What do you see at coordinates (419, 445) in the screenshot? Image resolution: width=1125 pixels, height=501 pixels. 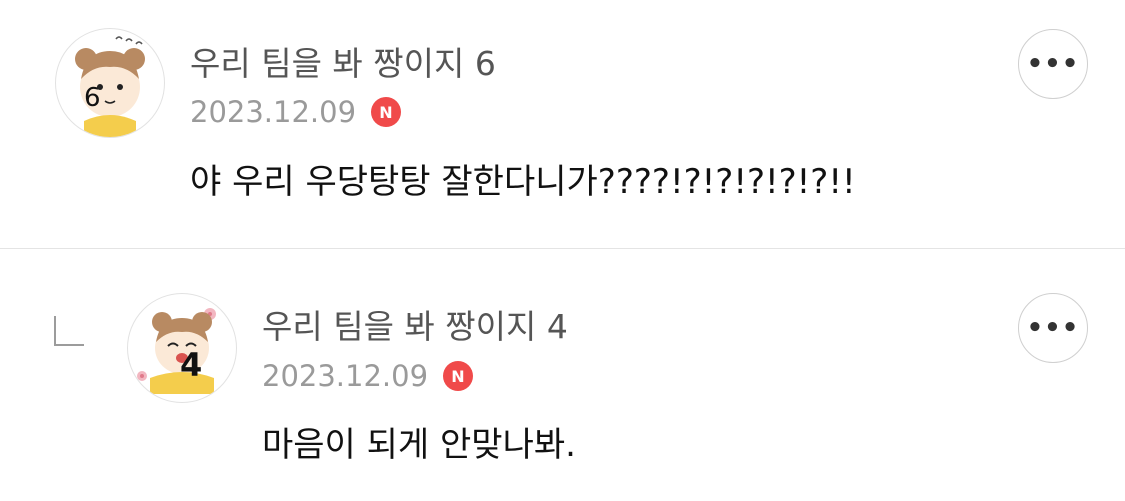 I see `comment-text: 마음이 되게 안맞나봐.` at bounding box center [419, 445].